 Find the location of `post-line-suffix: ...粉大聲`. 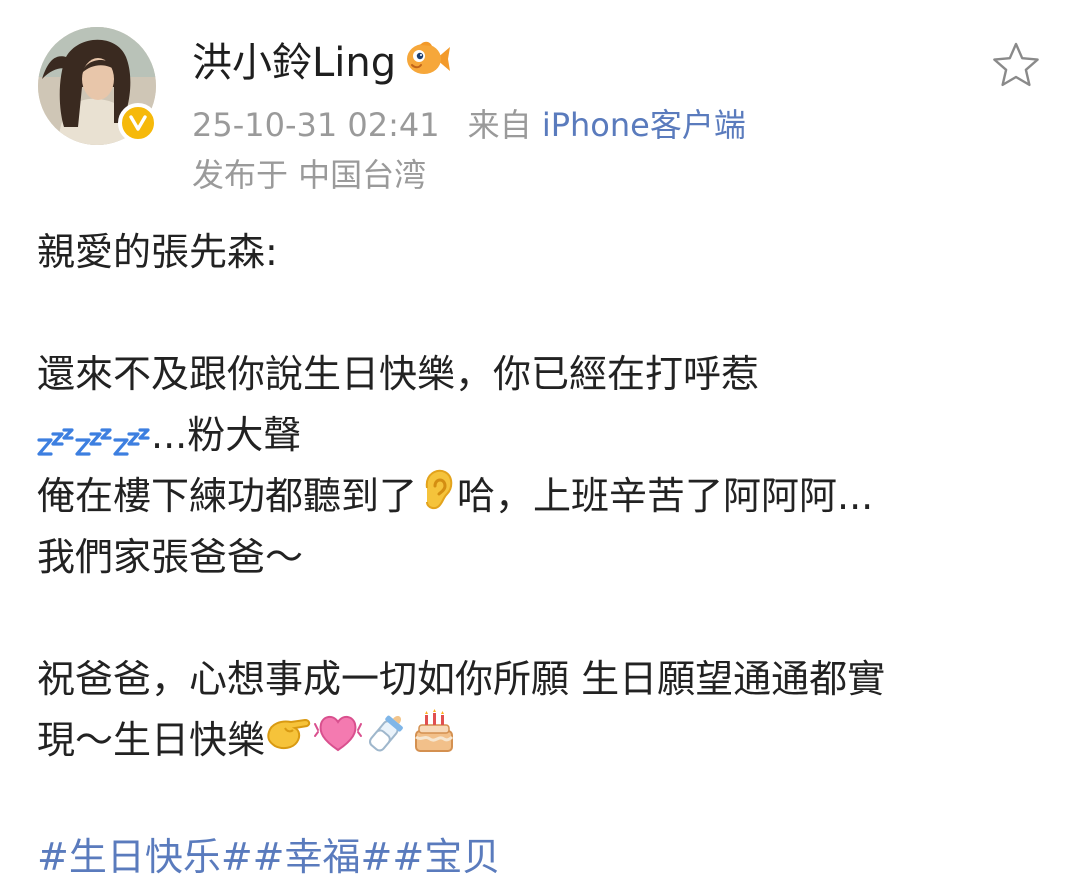

post-line-suffix: ...粉大聲 is located at coordinates (226, 435).